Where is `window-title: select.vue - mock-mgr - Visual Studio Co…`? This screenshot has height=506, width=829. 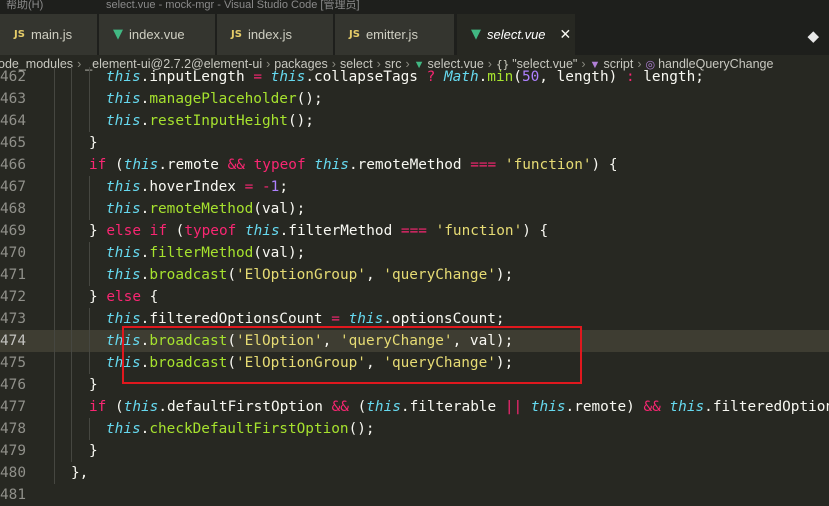 window-title: select.vue - mock-mgr - Visual Studio Co… is located at coordinates (233, 5).